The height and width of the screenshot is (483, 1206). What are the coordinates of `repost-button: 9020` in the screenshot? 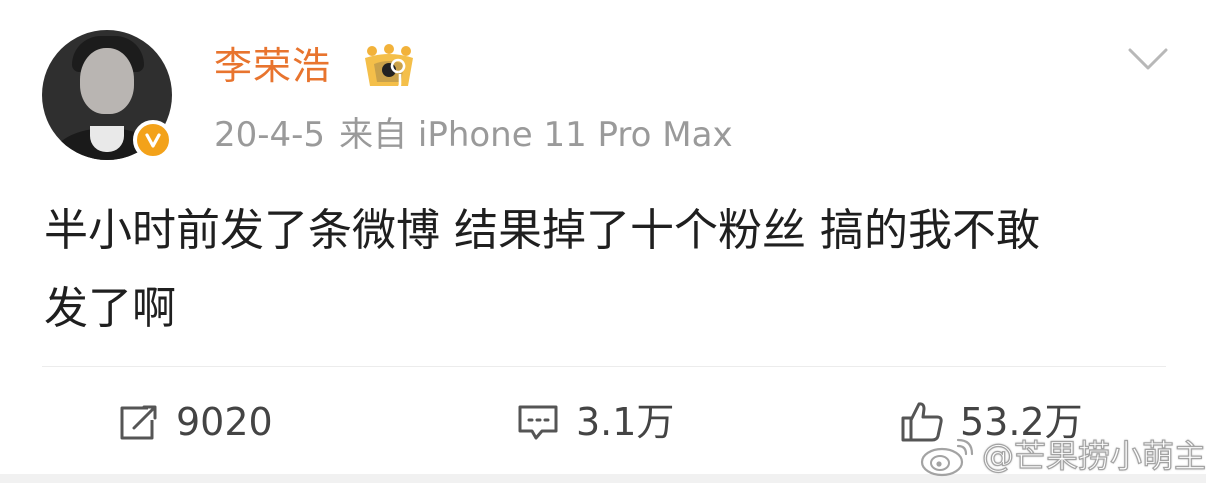 It's located at (193, 422).